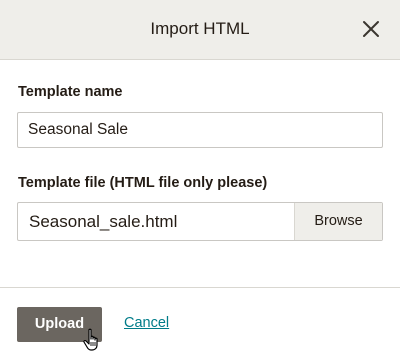  I want to click on template-name-label: Template name, so click(70, 92).